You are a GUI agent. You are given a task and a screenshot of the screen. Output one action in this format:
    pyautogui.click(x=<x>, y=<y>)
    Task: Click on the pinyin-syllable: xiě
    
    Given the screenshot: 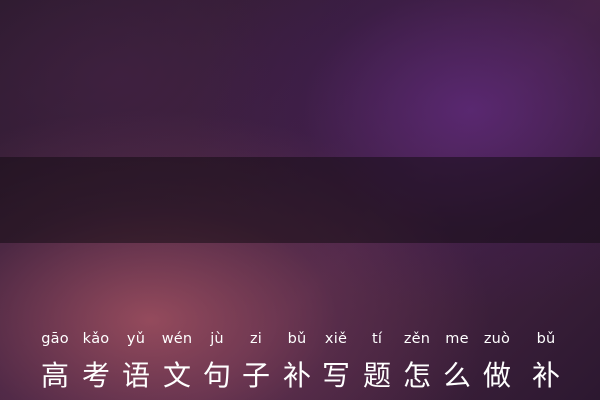 What is the action you would take?
    pyautogui.click(x=336, y=338)
    